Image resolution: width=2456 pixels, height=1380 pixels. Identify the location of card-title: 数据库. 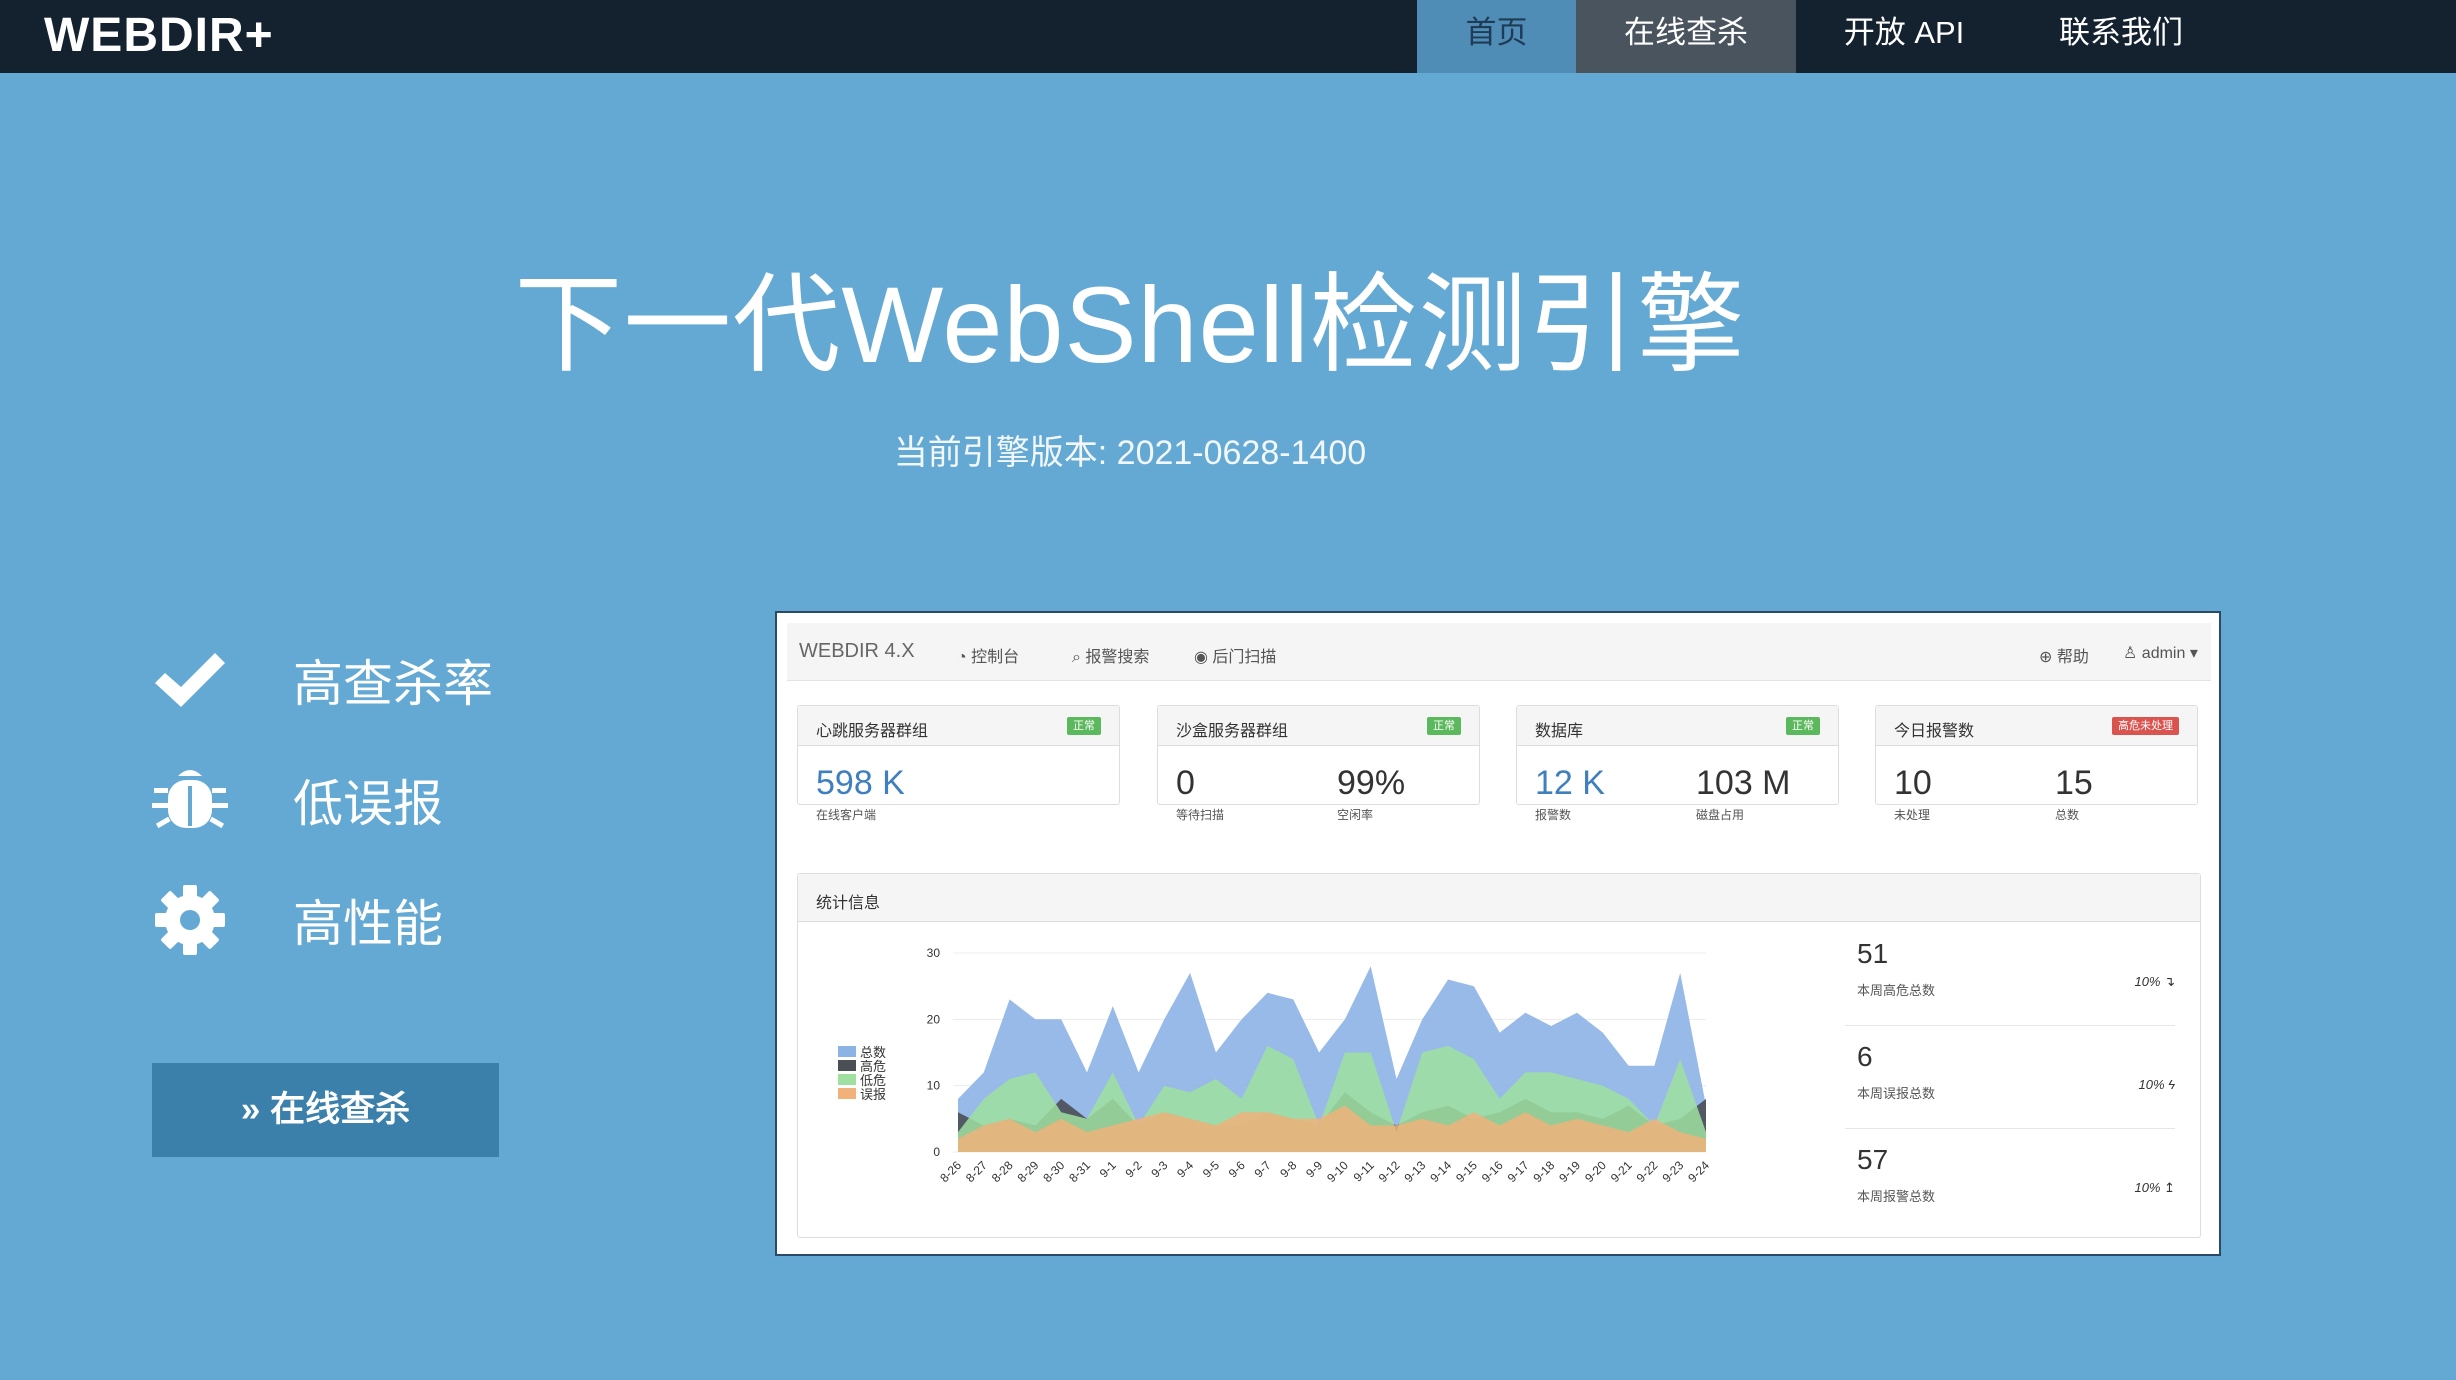
(1559, 731).